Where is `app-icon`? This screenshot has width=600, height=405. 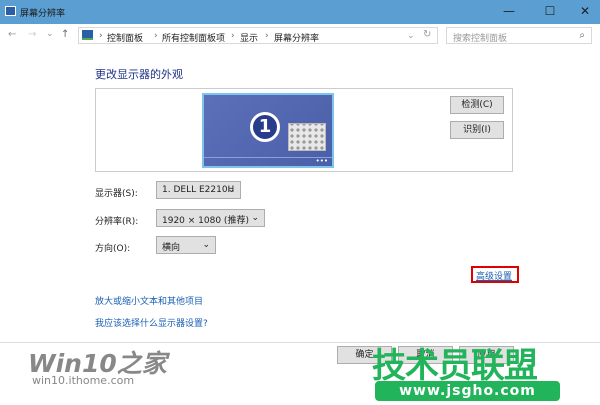 app-icon is located at coordinates (10, 11).